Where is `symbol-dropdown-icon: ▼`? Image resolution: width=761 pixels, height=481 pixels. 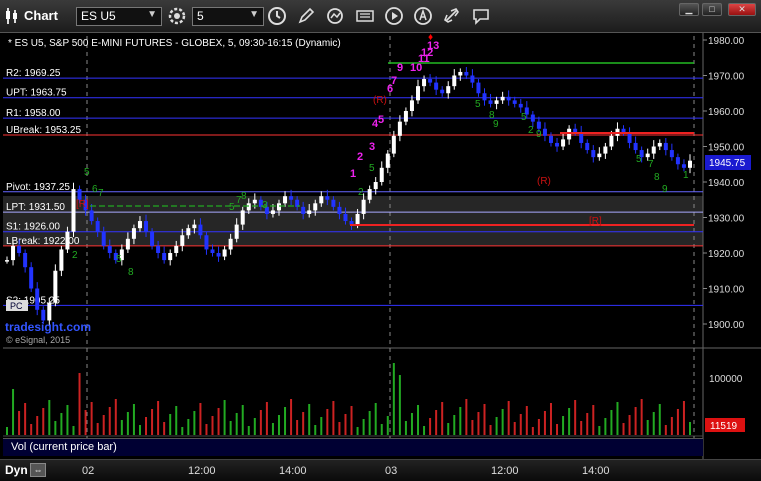 symbol-dropdown-icon: ▼ is located at coordinates (152, 14).